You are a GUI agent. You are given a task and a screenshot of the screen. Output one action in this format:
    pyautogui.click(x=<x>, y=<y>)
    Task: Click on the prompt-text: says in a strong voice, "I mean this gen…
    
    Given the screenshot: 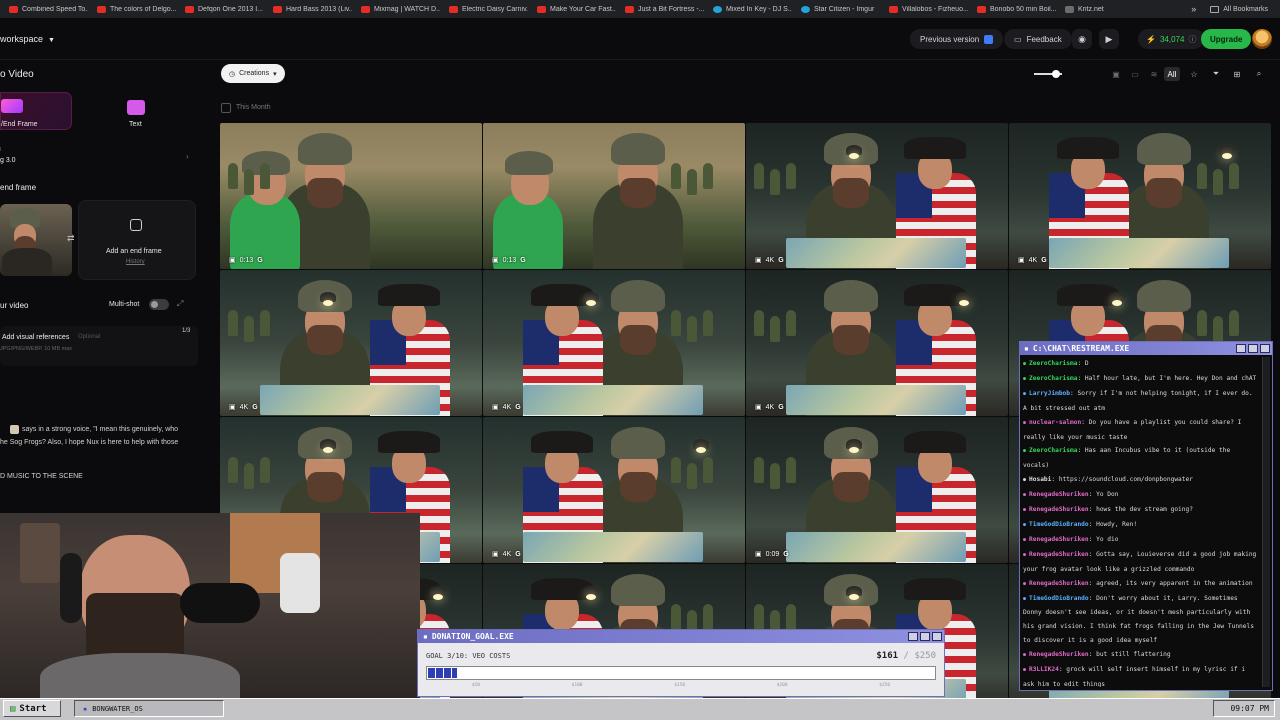 What is the action you would take?
    pyautogui.click(x=97, y=436)
    